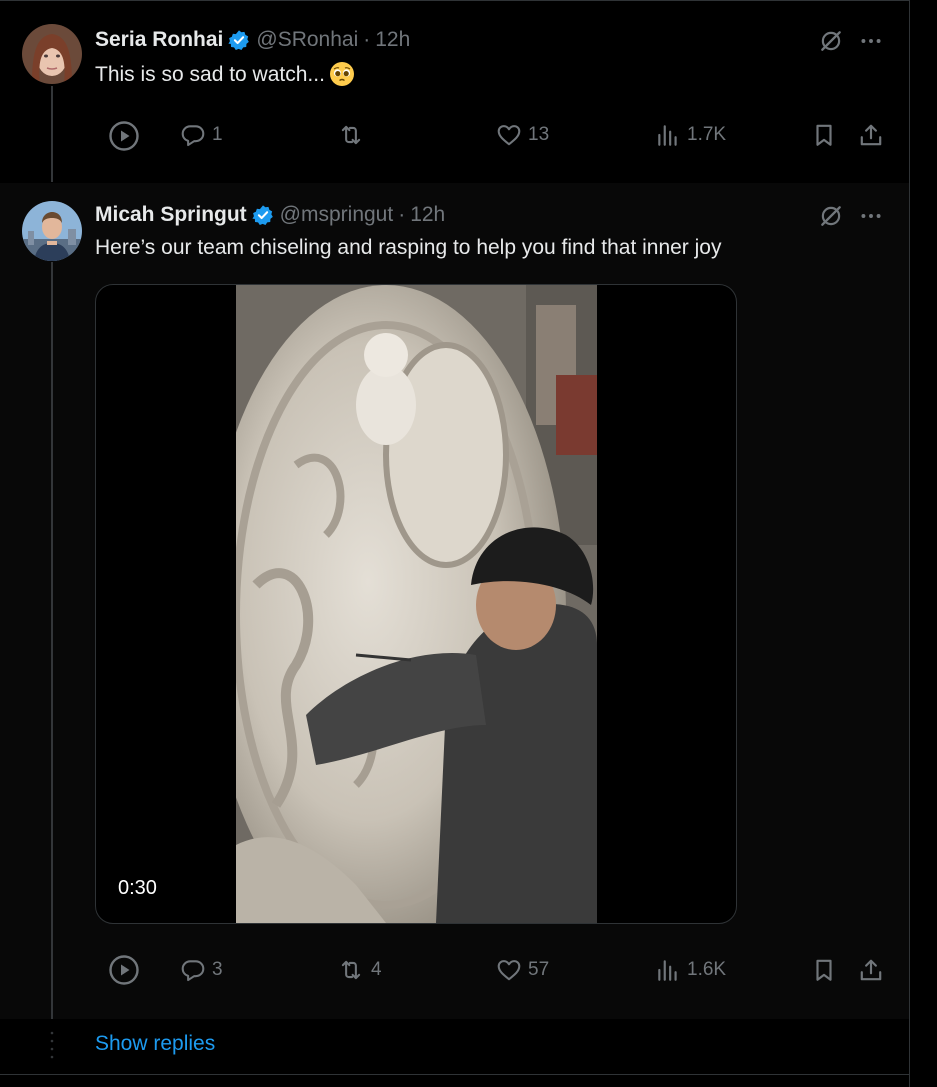  Describe the element at coordinates (217, 969) in the screenshot. I see `reply-count: 3` at that location.